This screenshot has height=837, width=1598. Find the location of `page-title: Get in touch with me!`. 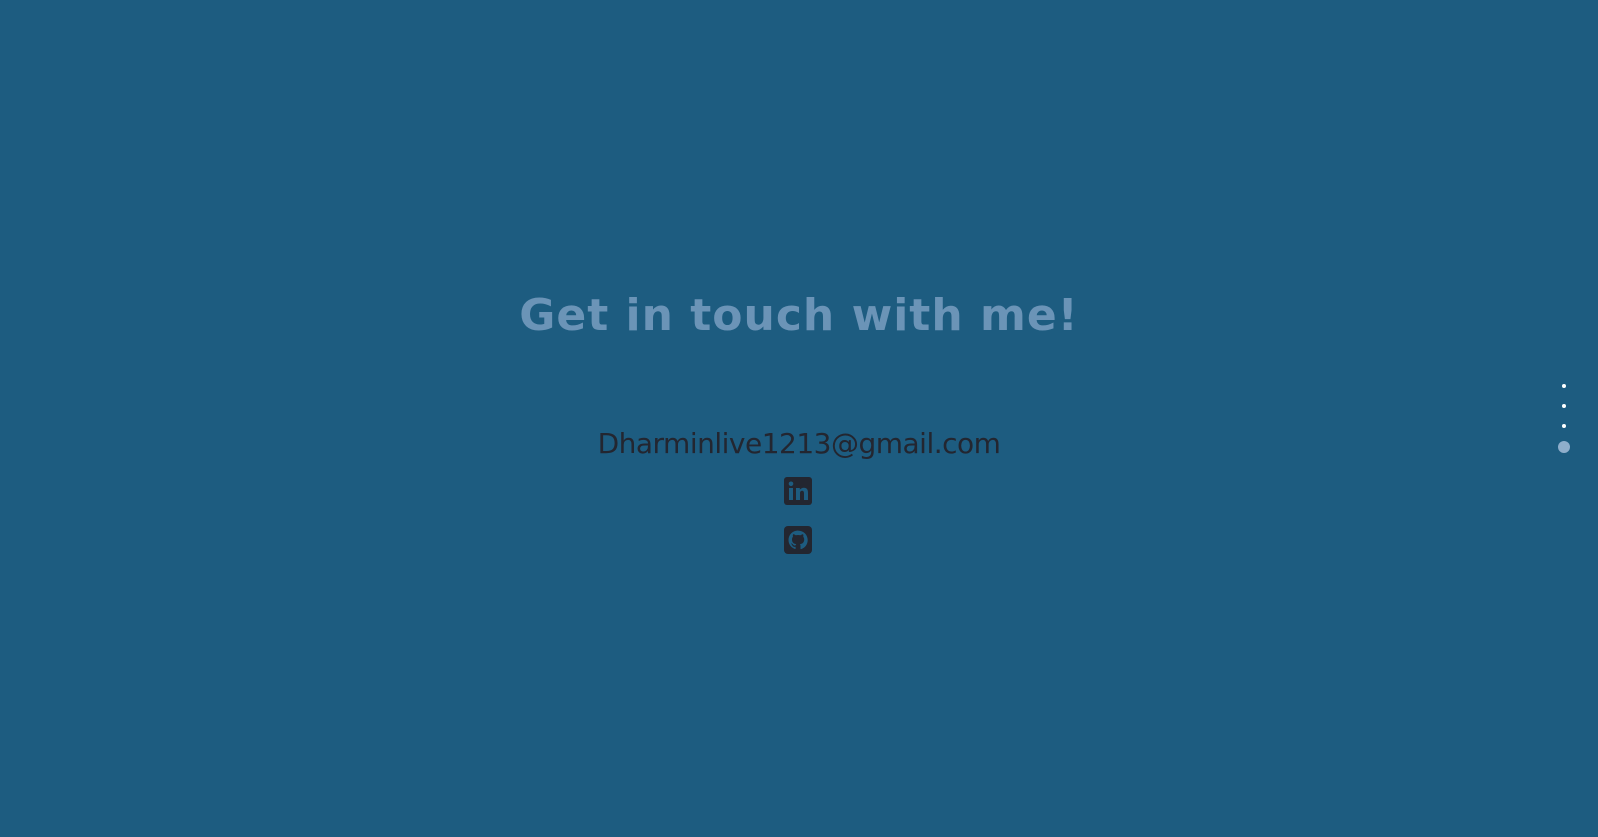

page-title: Get in touch with me! is located at coordinates (799, 315).